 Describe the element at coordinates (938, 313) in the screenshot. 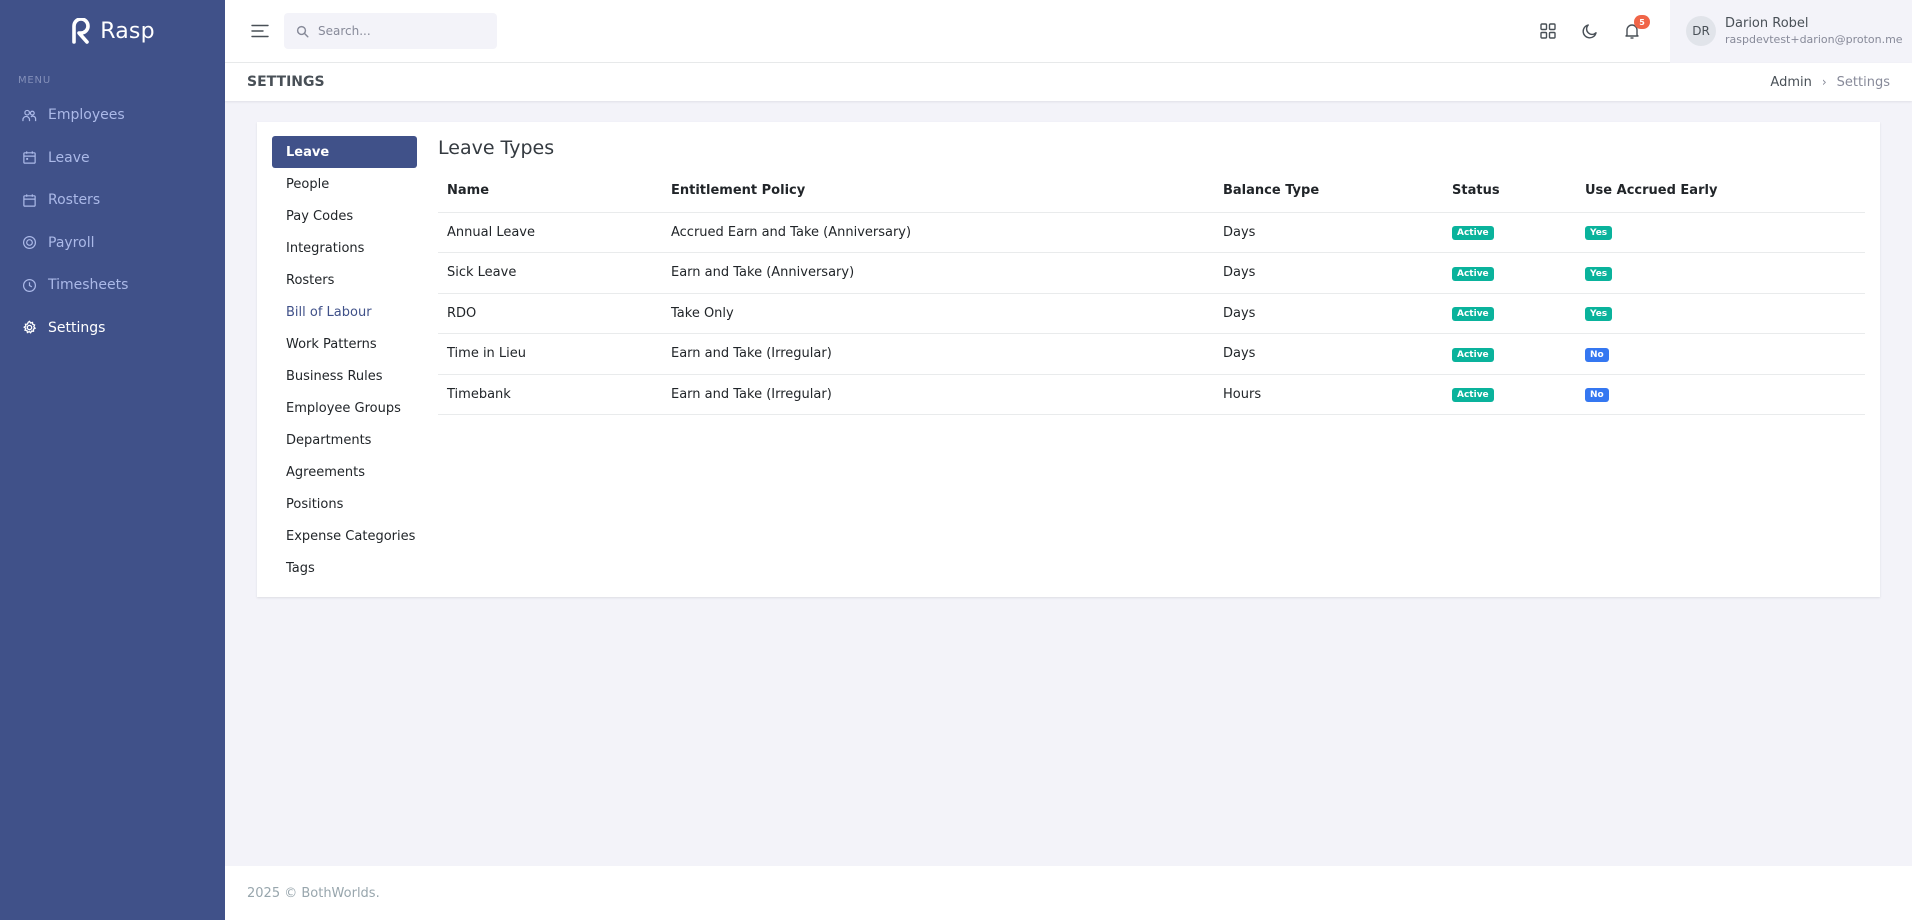

I see `cell-policy: Take Only` at that location.